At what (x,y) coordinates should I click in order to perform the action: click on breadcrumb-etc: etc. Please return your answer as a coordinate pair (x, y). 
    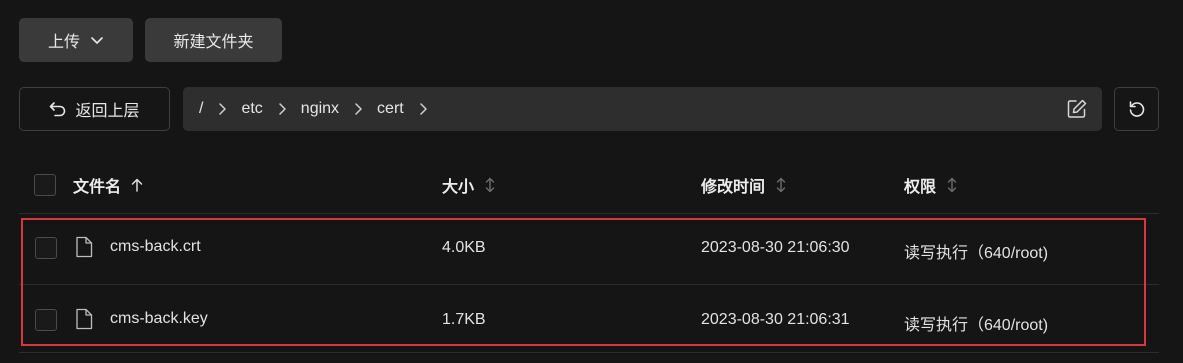
    Looking at the image, I should click on (251, 109).